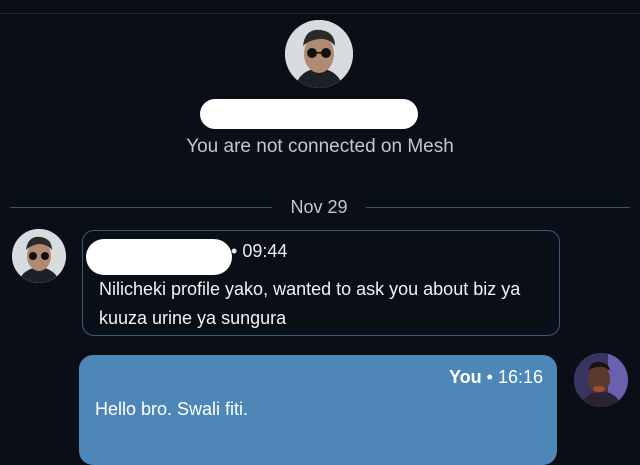  What do you see at coordinates (496, 377) in the screenshot?
I see `outgoing-message-meta: You • 16:16` at bounding box center [496, 377].